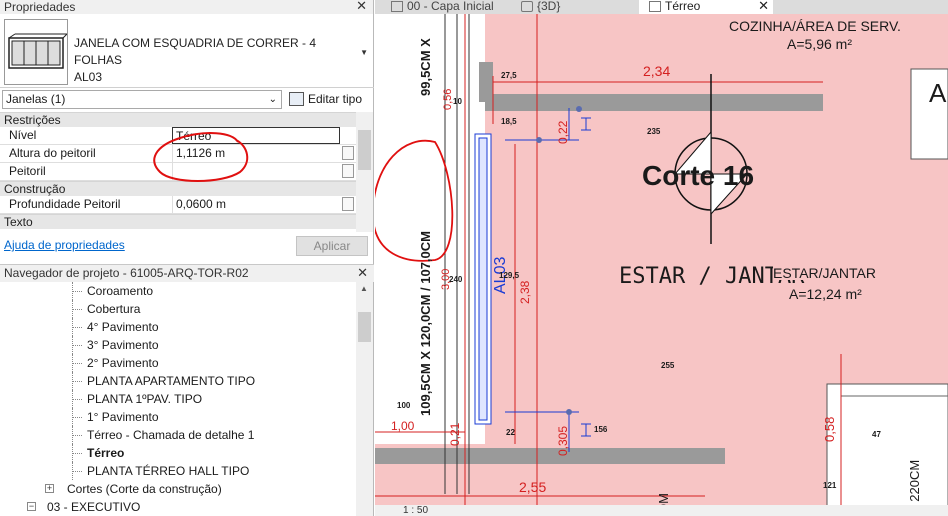 Image resolution: width=948 pixels, height=516 pixels. What do you see at coordinates (446, 7) in the screenshot?
I see `tab-capa-inicial: 00 - Capa Inicial` at bounding box center [446, 7].